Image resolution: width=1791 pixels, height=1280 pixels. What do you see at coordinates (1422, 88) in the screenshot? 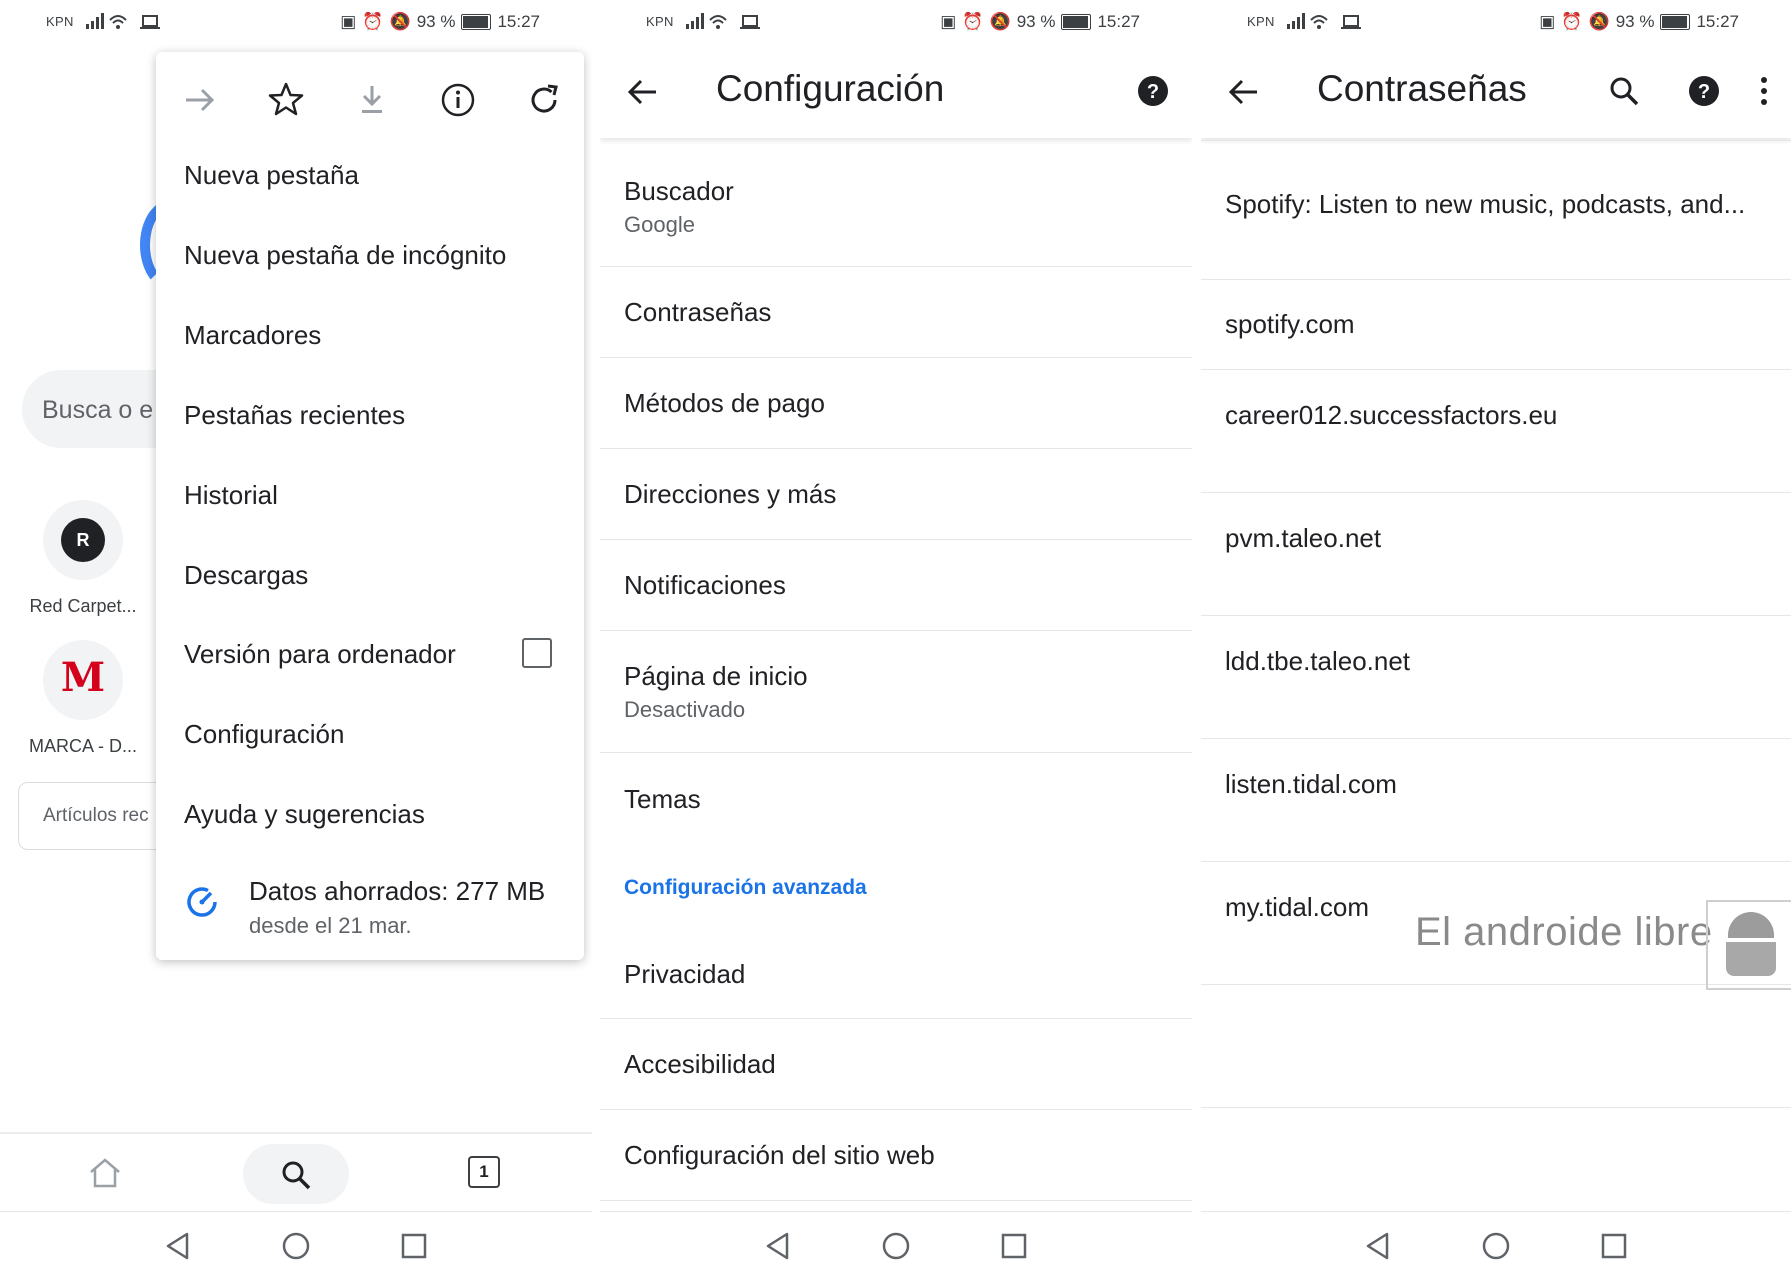
I see `page-title: Contraseñas` at bounding box center [1422, 88].